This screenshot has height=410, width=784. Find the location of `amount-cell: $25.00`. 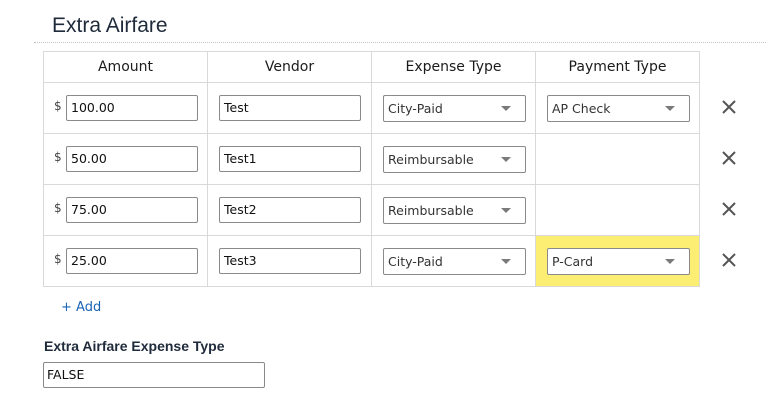

amount-cell: $25.00 is located at coordinates (125, 261).